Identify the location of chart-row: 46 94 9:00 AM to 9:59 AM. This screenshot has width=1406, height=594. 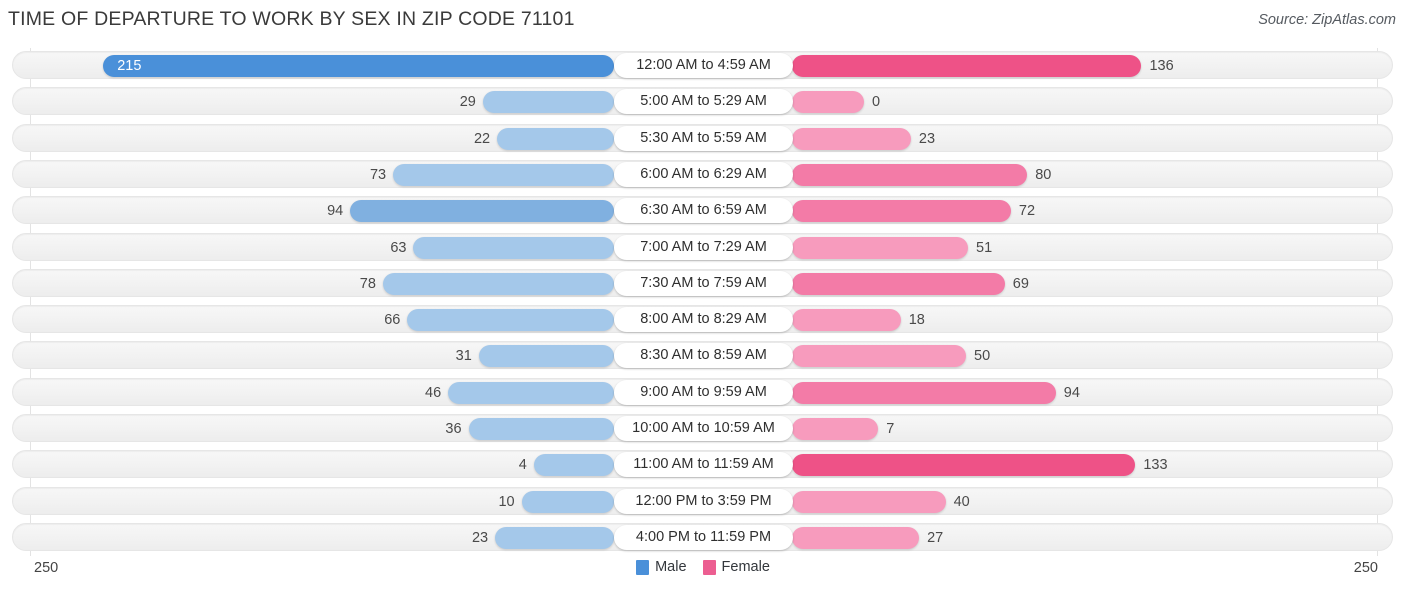
(703, 393).